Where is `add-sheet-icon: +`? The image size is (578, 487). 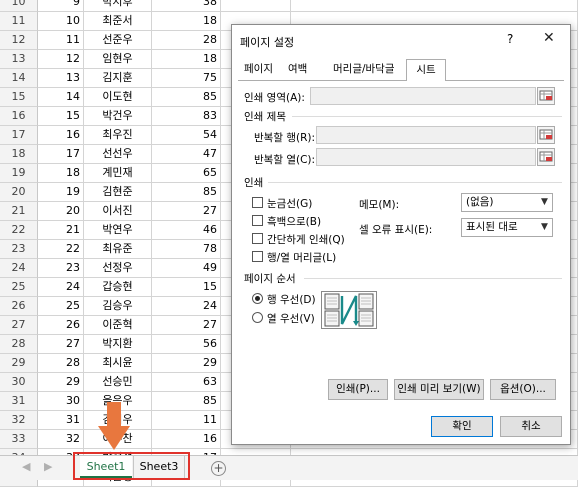
add-sheet-icon: + is located at coordinates (218, 468).